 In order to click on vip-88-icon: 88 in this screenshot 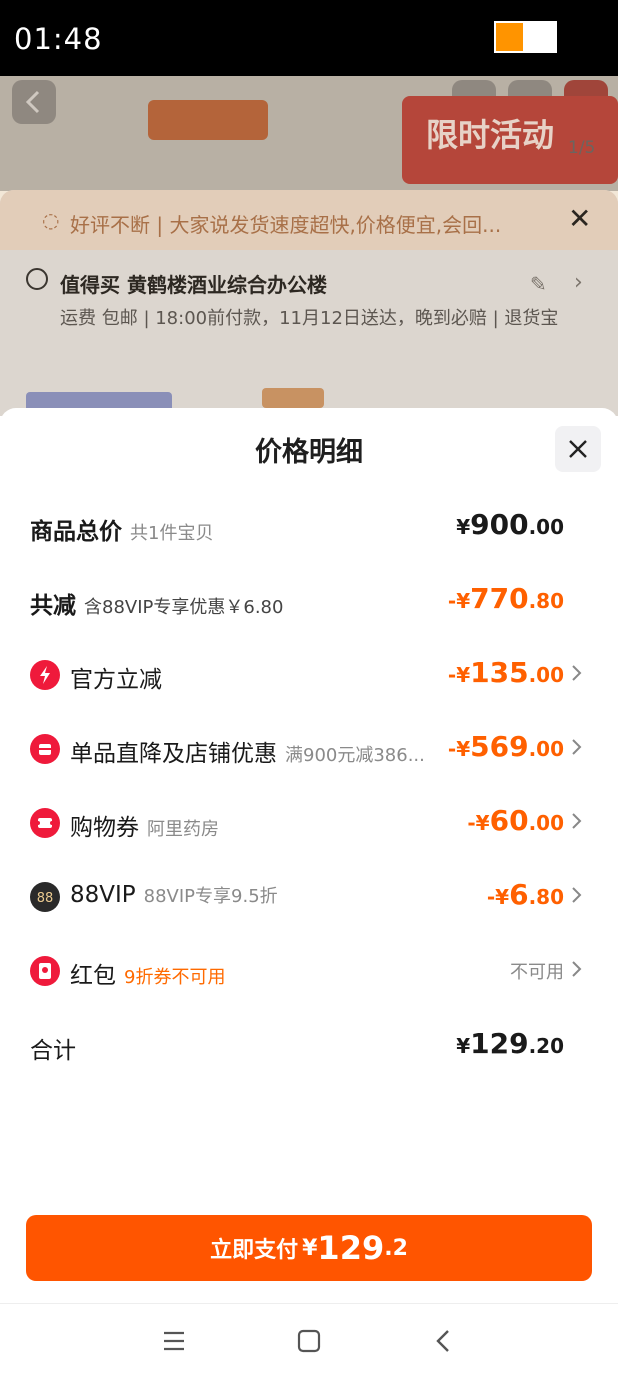, I will do `click(45, 897)`.